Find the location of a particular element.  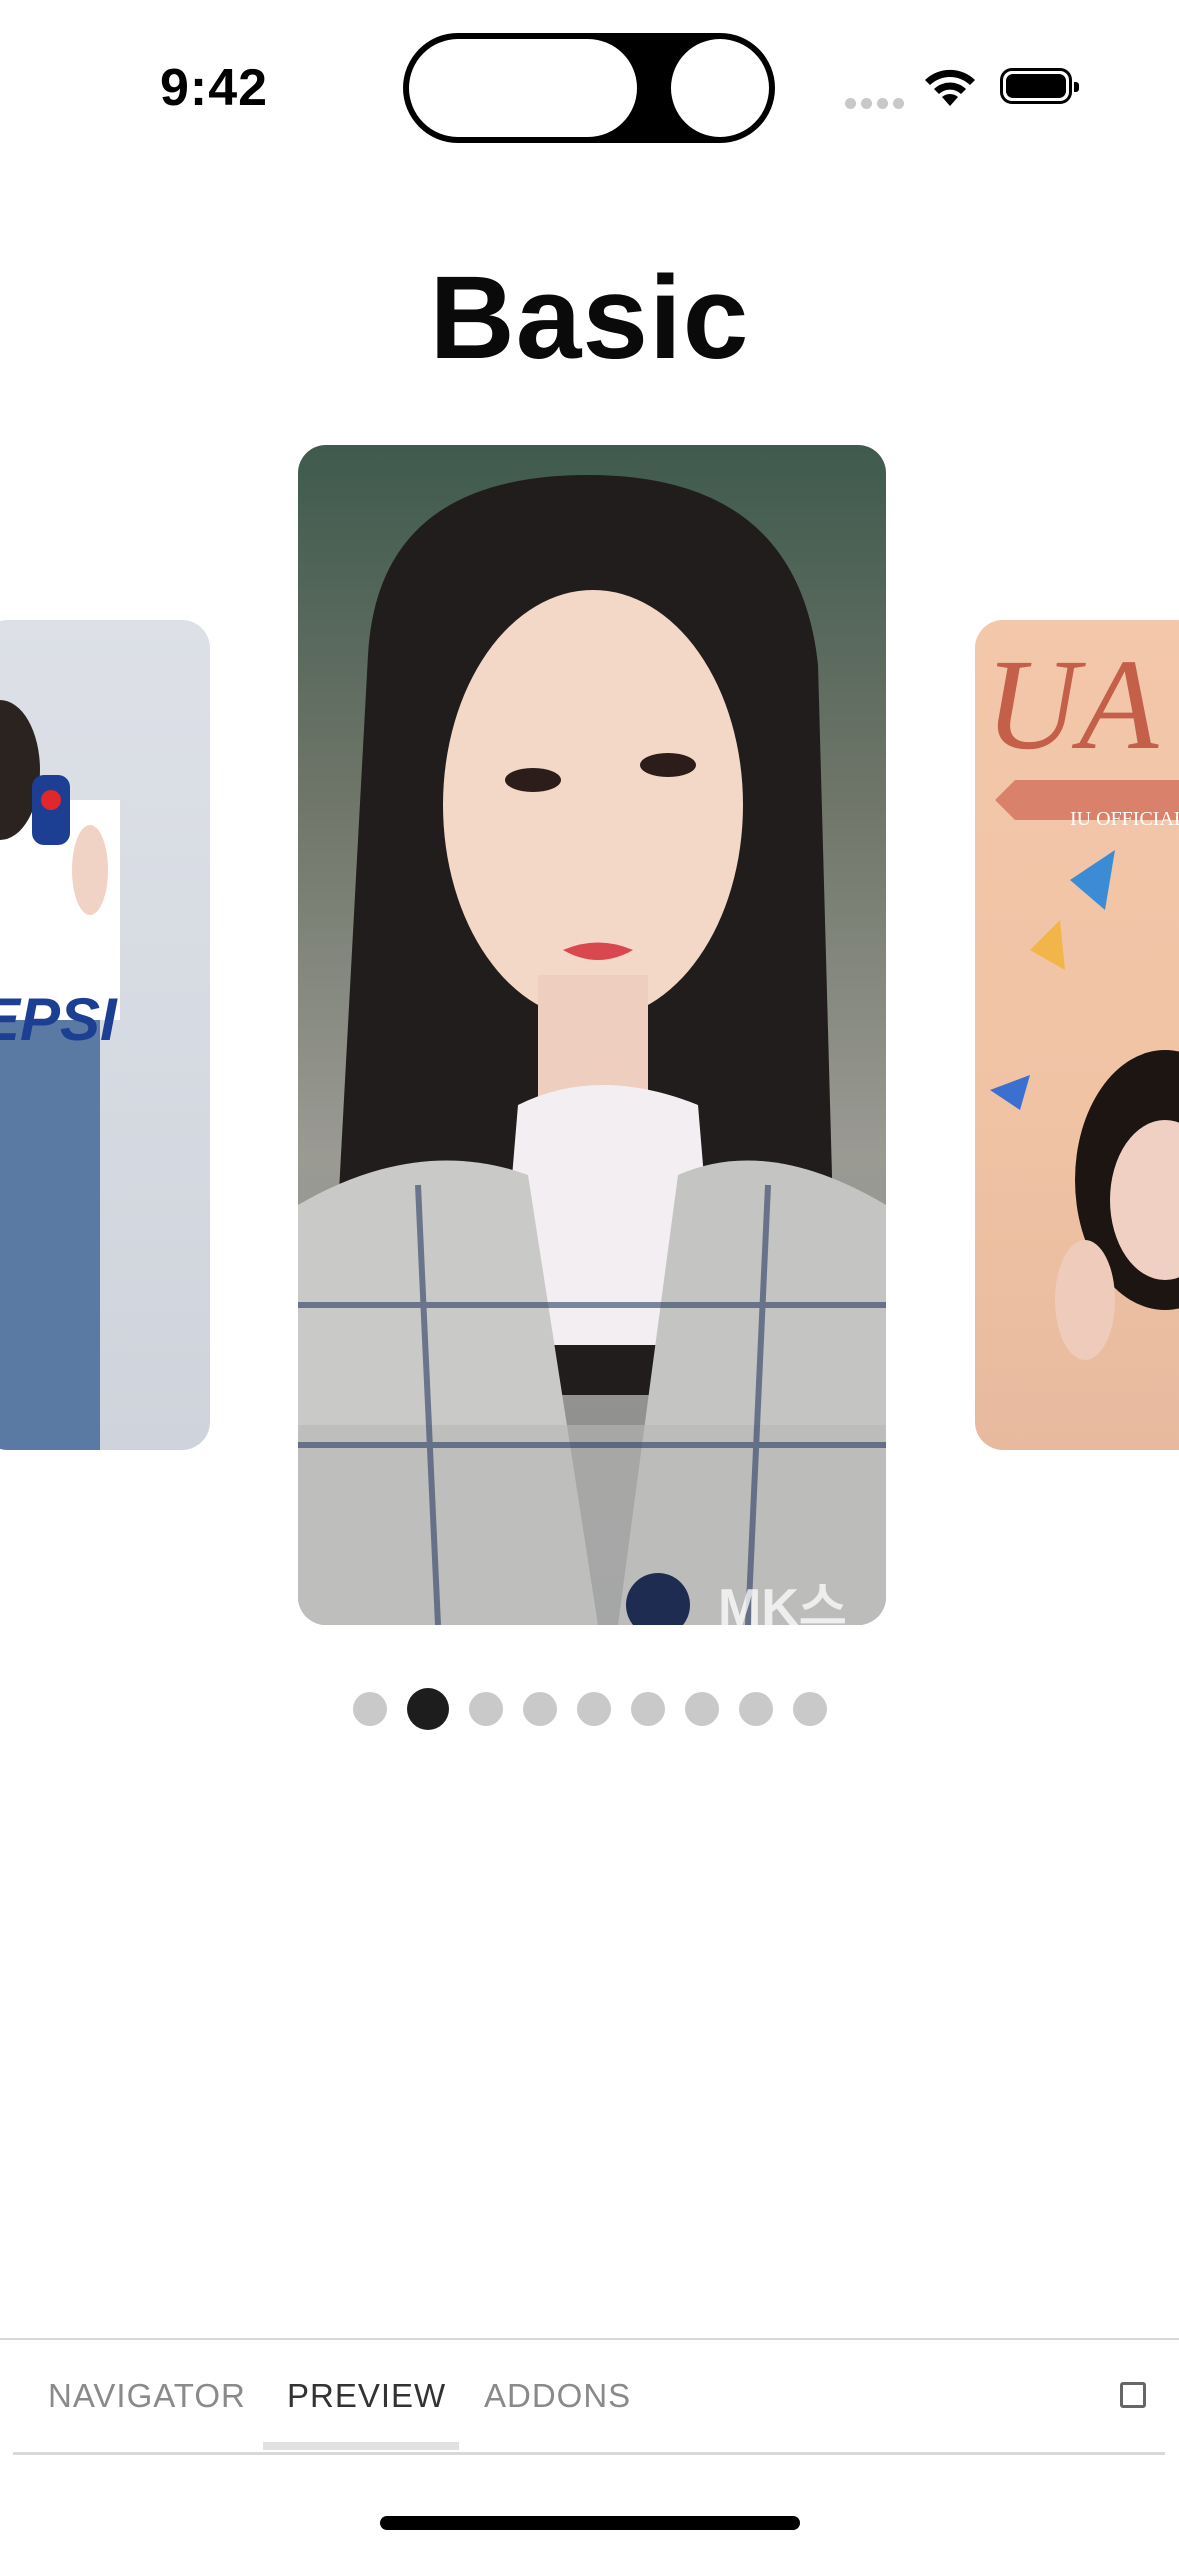

page-dot-active is located at coordinates (427, 1709).